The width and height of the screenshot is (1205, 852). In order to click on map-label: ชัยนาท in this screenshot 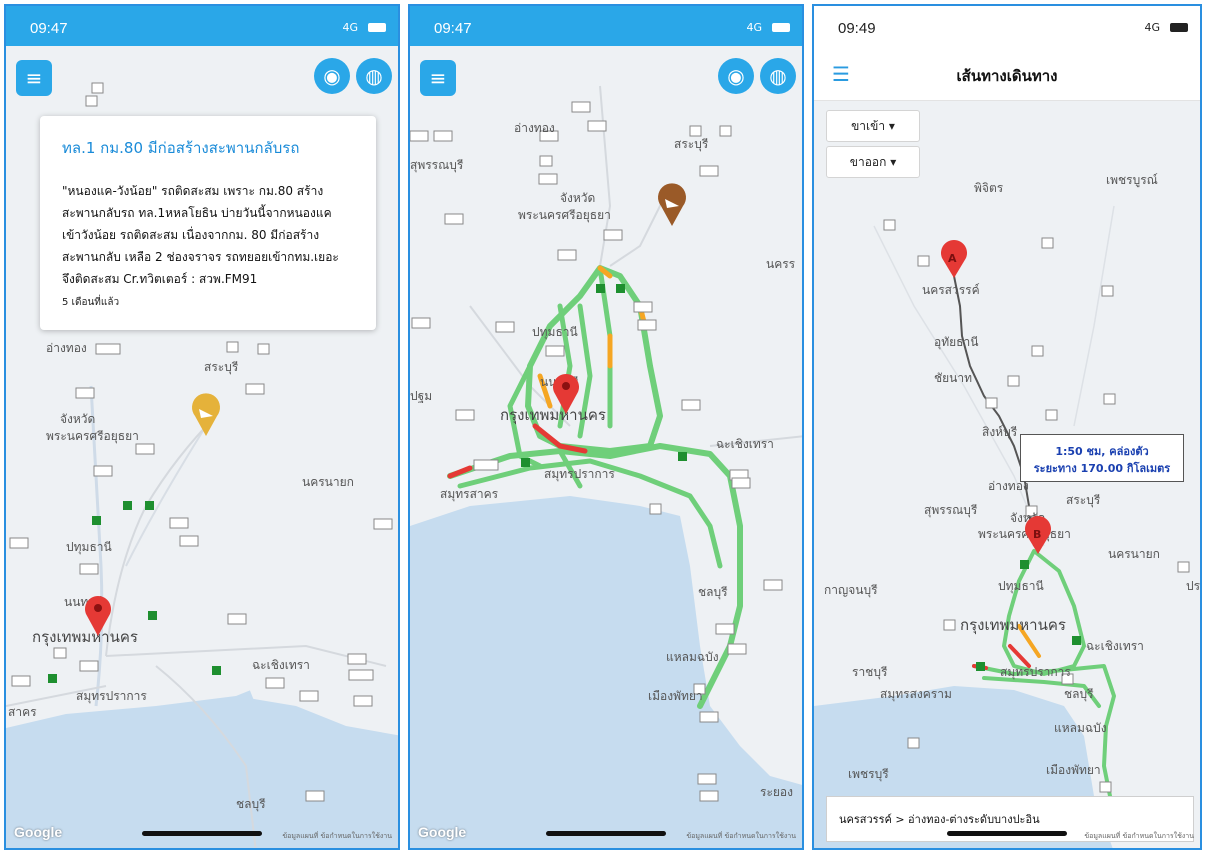, I will do `click(953, 378)`.